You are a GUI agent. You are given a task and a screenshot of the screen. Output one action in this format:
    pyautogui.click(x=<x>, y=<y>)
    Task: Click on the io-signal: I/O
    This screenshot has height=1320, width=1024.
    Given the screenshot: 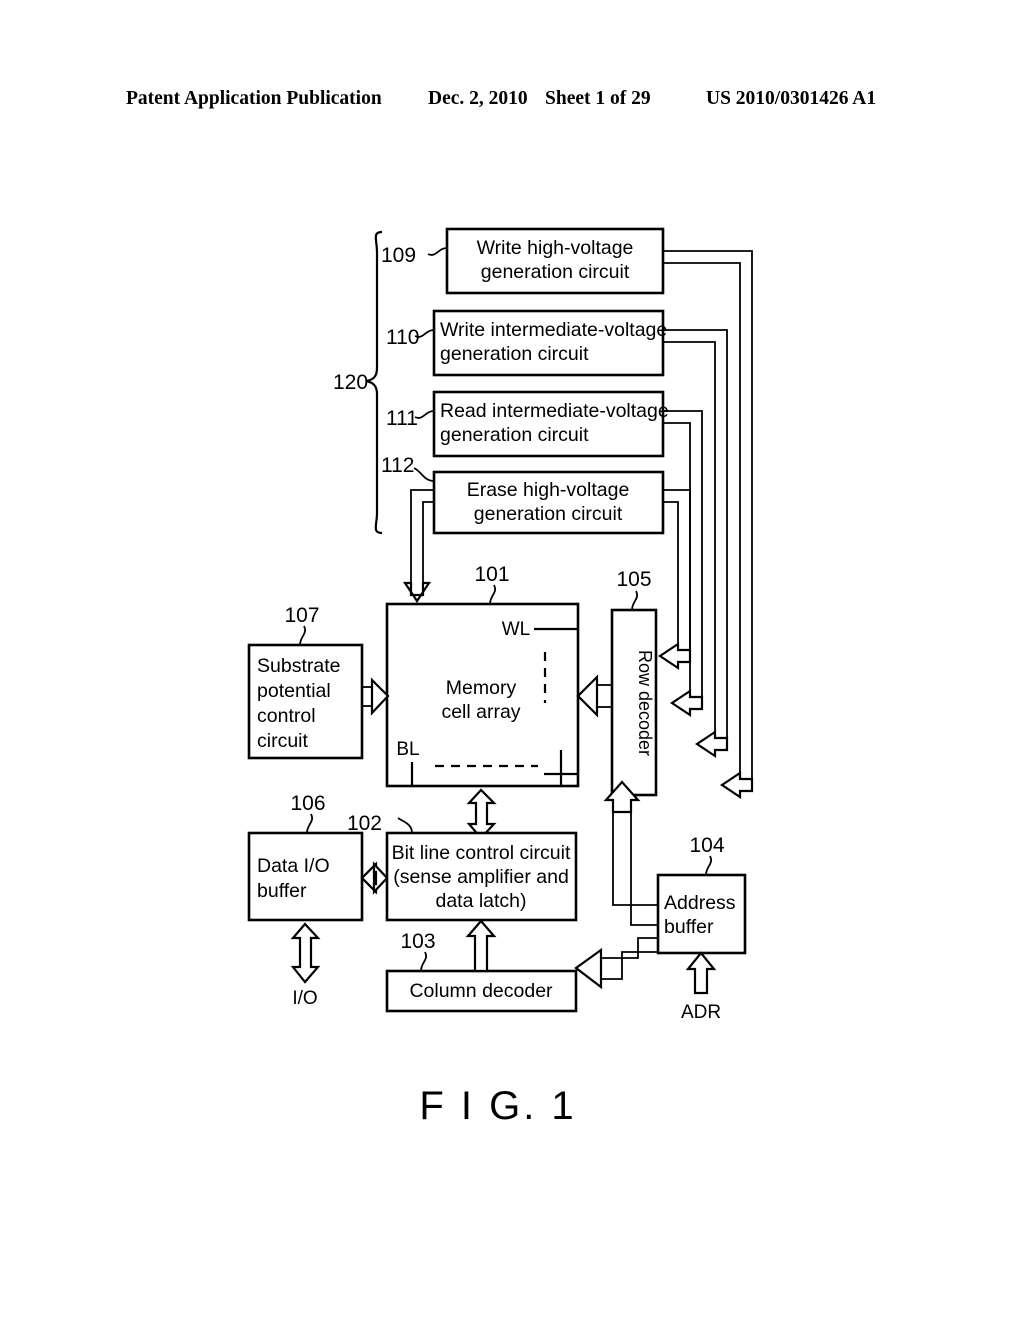 What is the action you would take?
    pyautogui.click(x=305, y=965)
    